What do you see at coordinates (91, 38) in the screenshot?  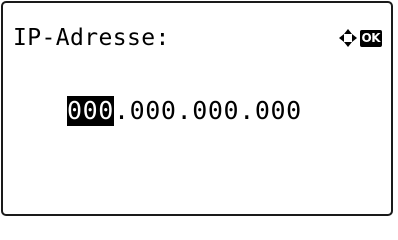 I see `screen-title: IP-Adresse:` at bounding box center [91, 38].